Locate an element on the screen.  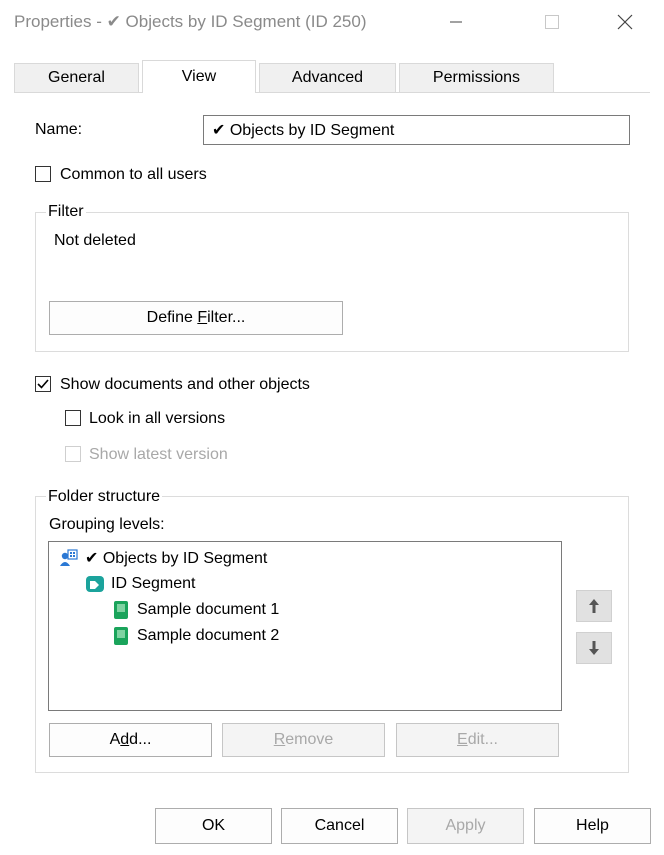
common-to-all-users-label: Common to all users is located at coordinates (133, 175).